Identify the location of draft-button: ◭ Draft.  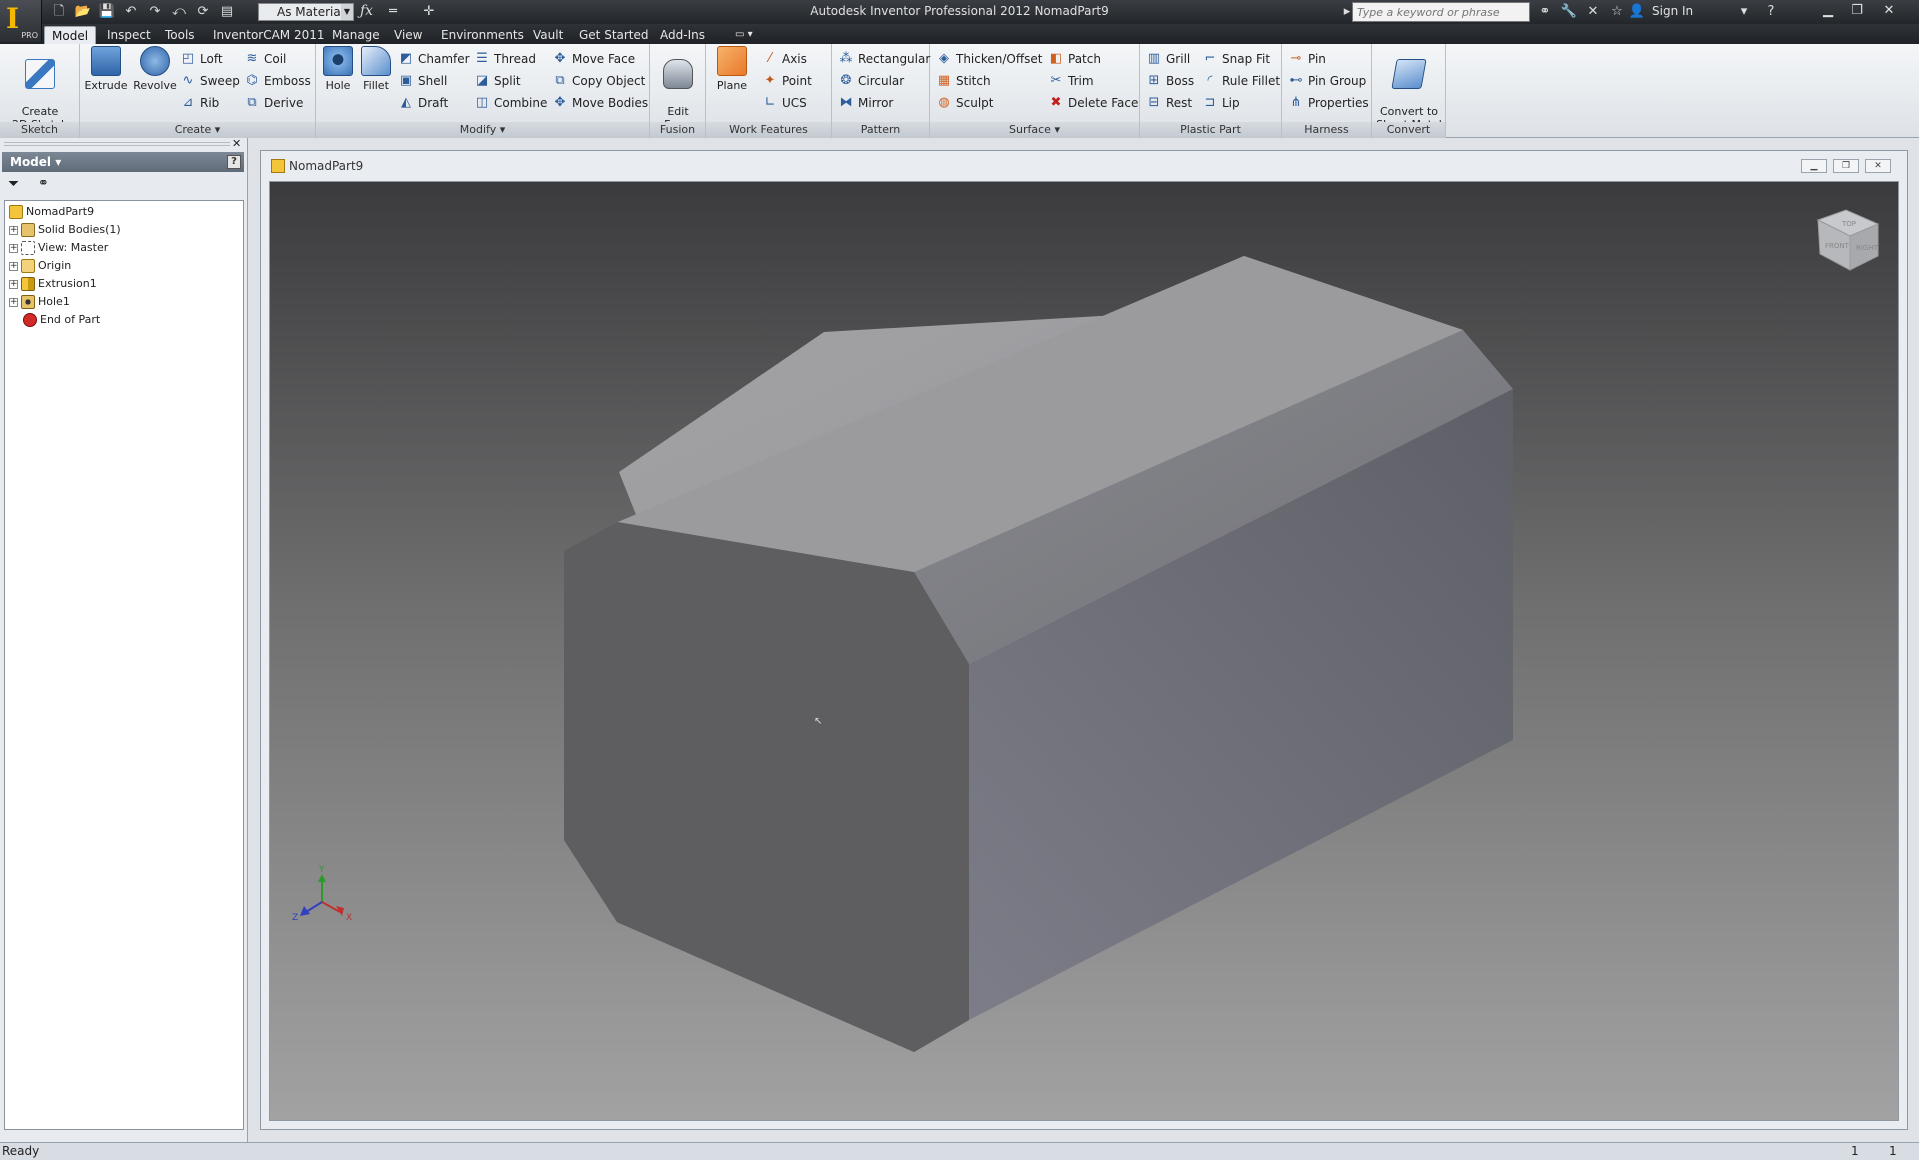
(423, 103).